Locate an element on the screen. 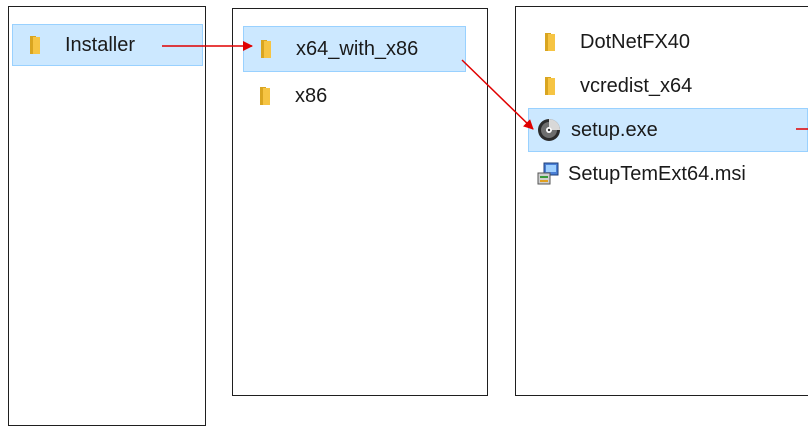 The width and height of the screenshot is (808, 427). list-item-x86: x86 is located at coordinates (354, 96).